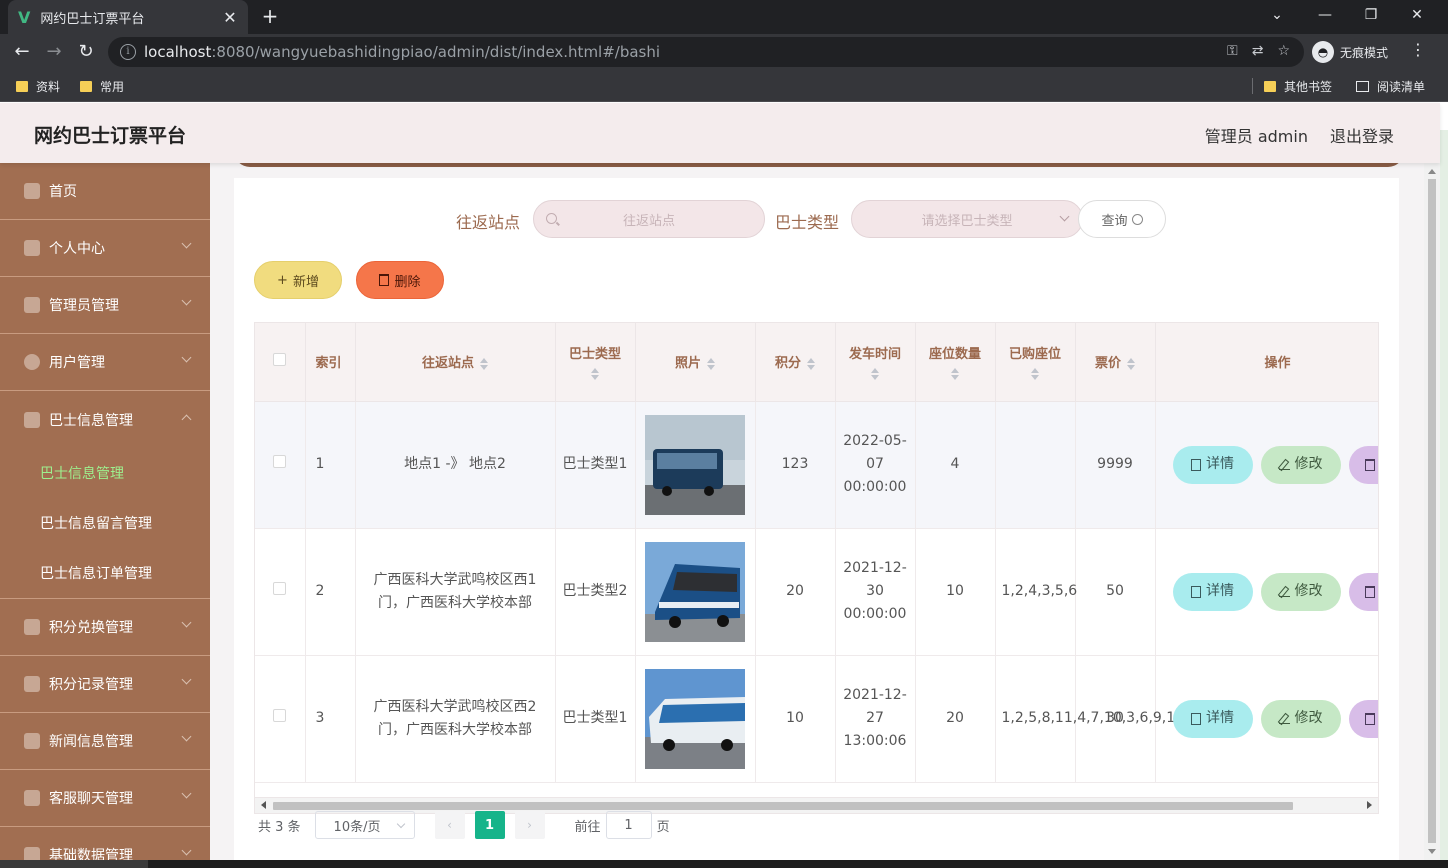 Image resolution: width=1448 pixels, height=868 pixels. What do you see at coordinates (1371, 15) in the screenshot?
I see `restore-button: ❐` at bounding box center [1371, 15].